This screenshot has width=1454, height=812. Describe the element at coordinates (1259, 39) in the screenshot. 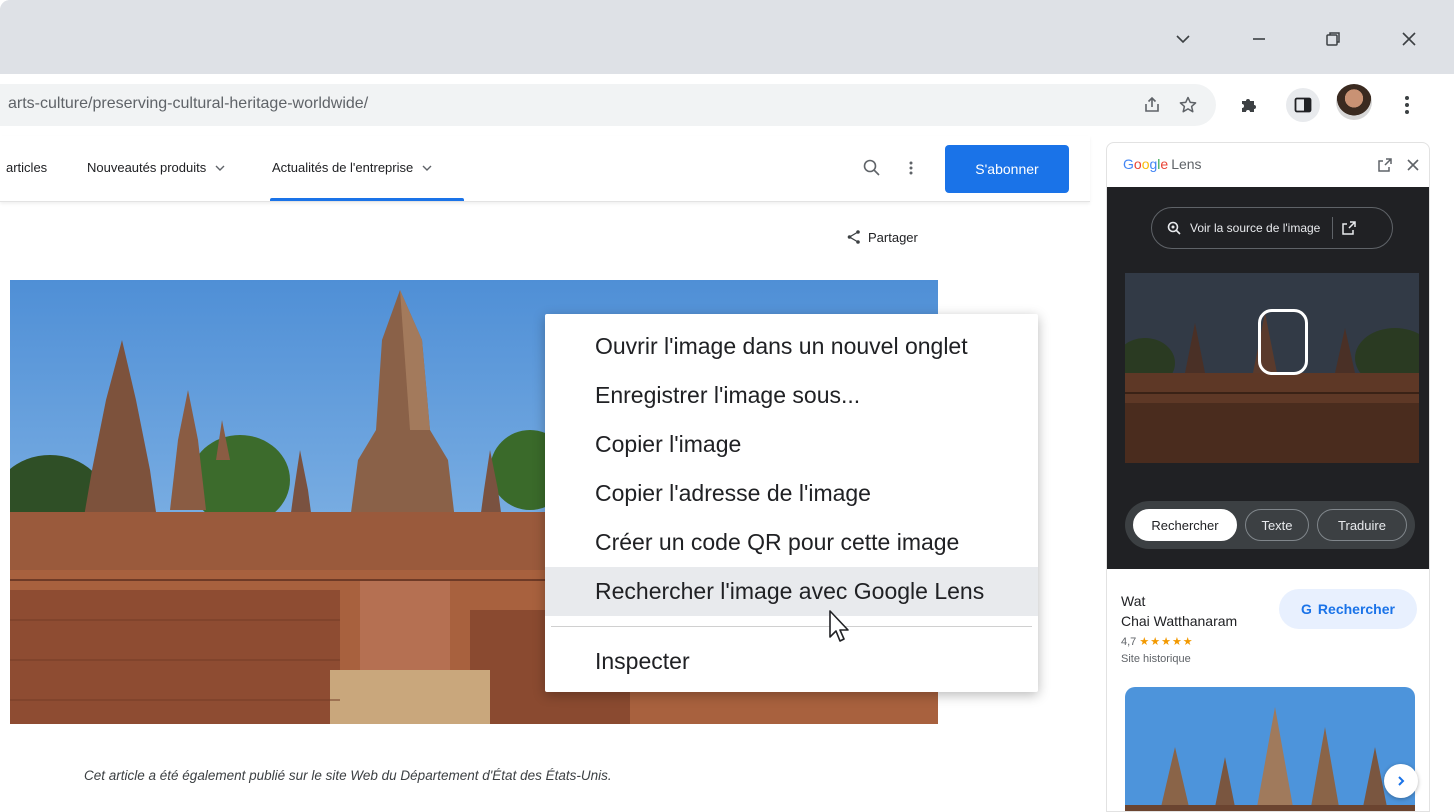

I see `minimize-icon` at that location.